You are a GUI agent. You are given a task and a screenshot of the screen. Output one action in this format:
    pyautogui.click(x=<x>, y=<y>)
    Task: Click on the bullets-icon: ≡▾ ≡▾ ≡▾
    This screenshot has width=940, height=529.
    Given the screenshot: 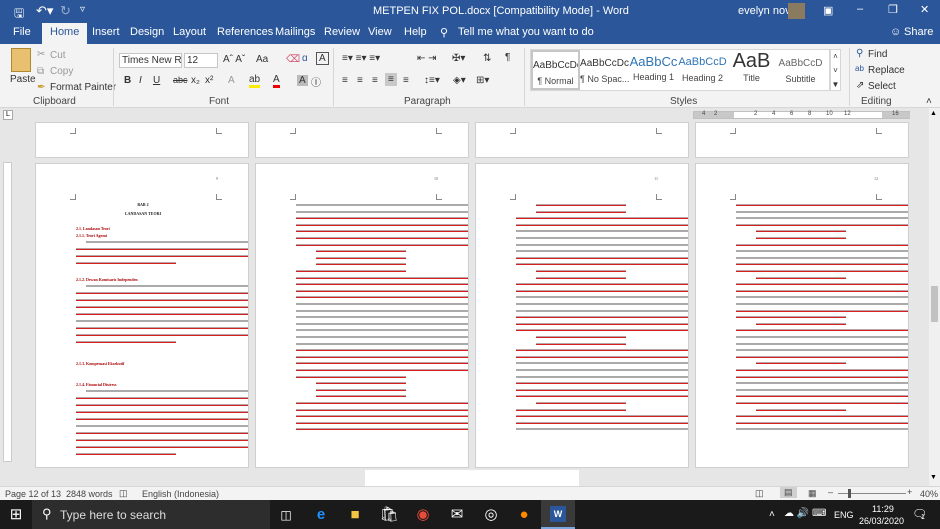 What is the action you would take?
    pyautogui.click(x=361, y=58)
    